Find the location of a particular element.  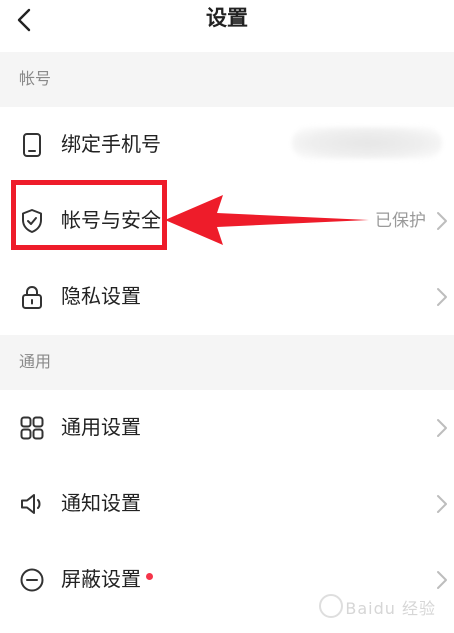

speaker-icon is located at coordinates (31, 504).